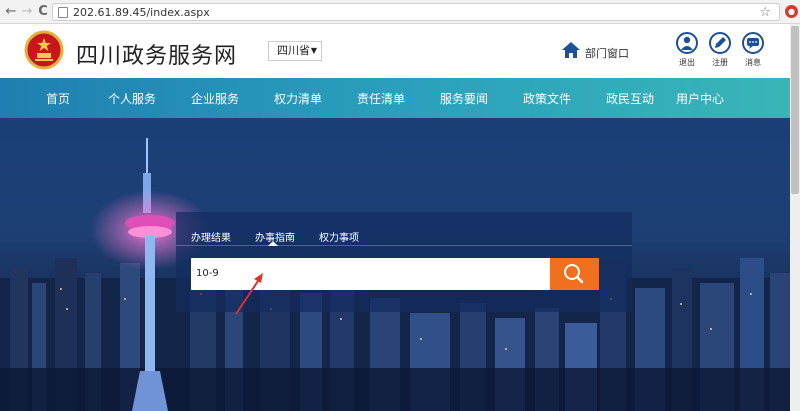 The width and height of the screenshot is (800, 411). What do you see at coordinates (249, 294) in the screenshot?
I see `red-arrow-annotation` at bounding box center [249, 294].